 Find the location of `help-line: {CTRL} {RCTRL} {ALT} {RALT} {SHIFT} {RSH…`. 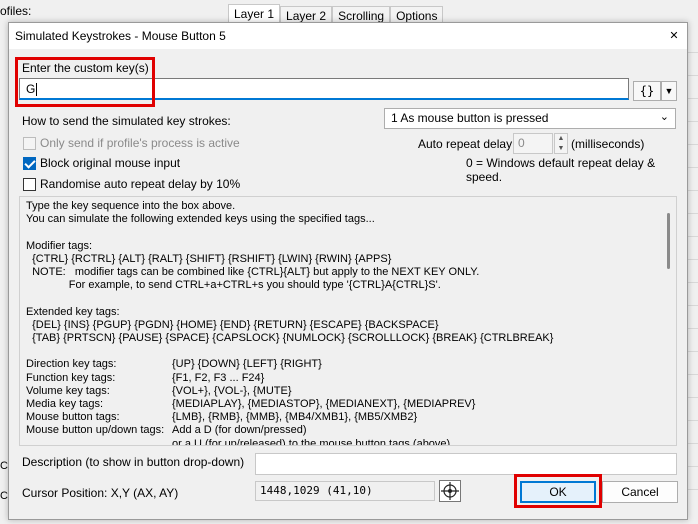

help-line: {CTRL} {RCTRL} {ALT} {RALT} {SHIFT} {RSH… is located at coordinates (209, 258).